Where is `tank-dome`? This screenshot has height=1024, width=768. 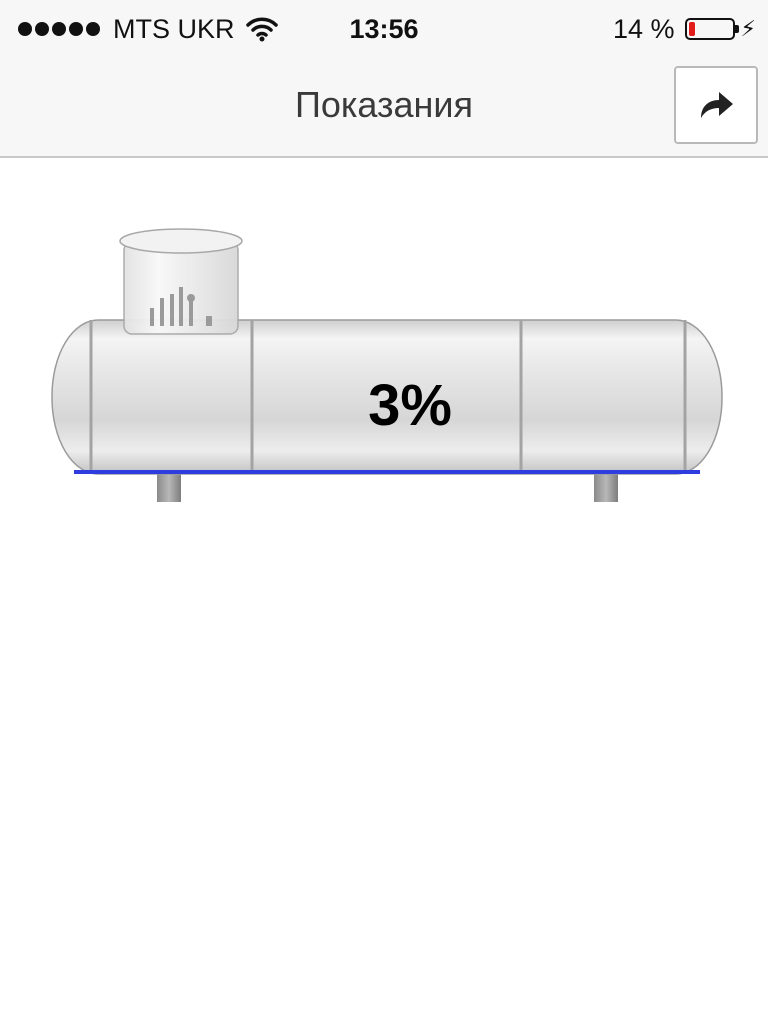
tank-dome is located at coordinates (181, 281).